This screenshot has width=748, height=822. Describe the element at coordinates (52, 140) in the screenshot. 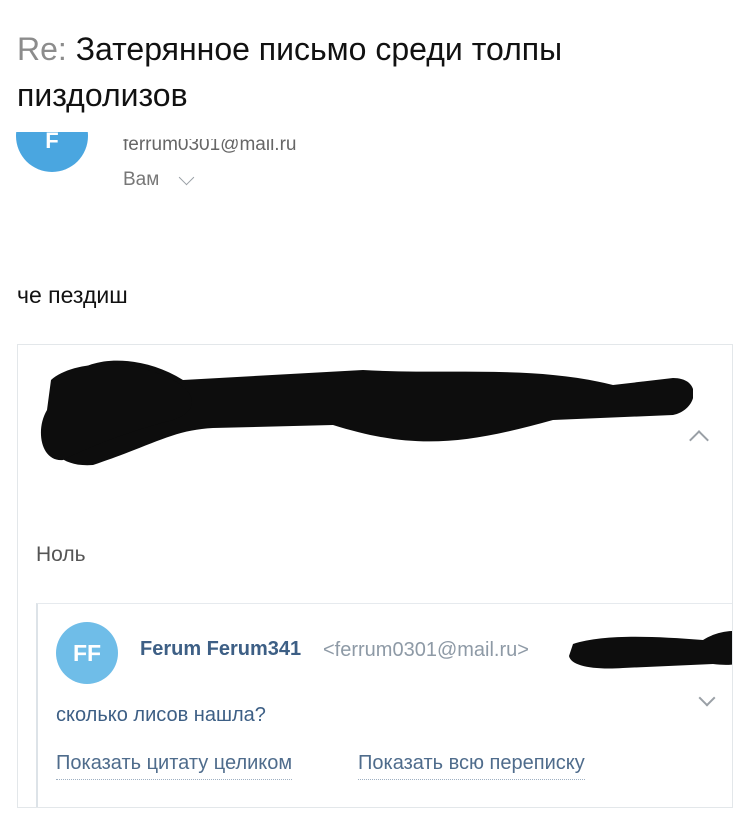

I see `sender-avatar-glyph: F` at that location.